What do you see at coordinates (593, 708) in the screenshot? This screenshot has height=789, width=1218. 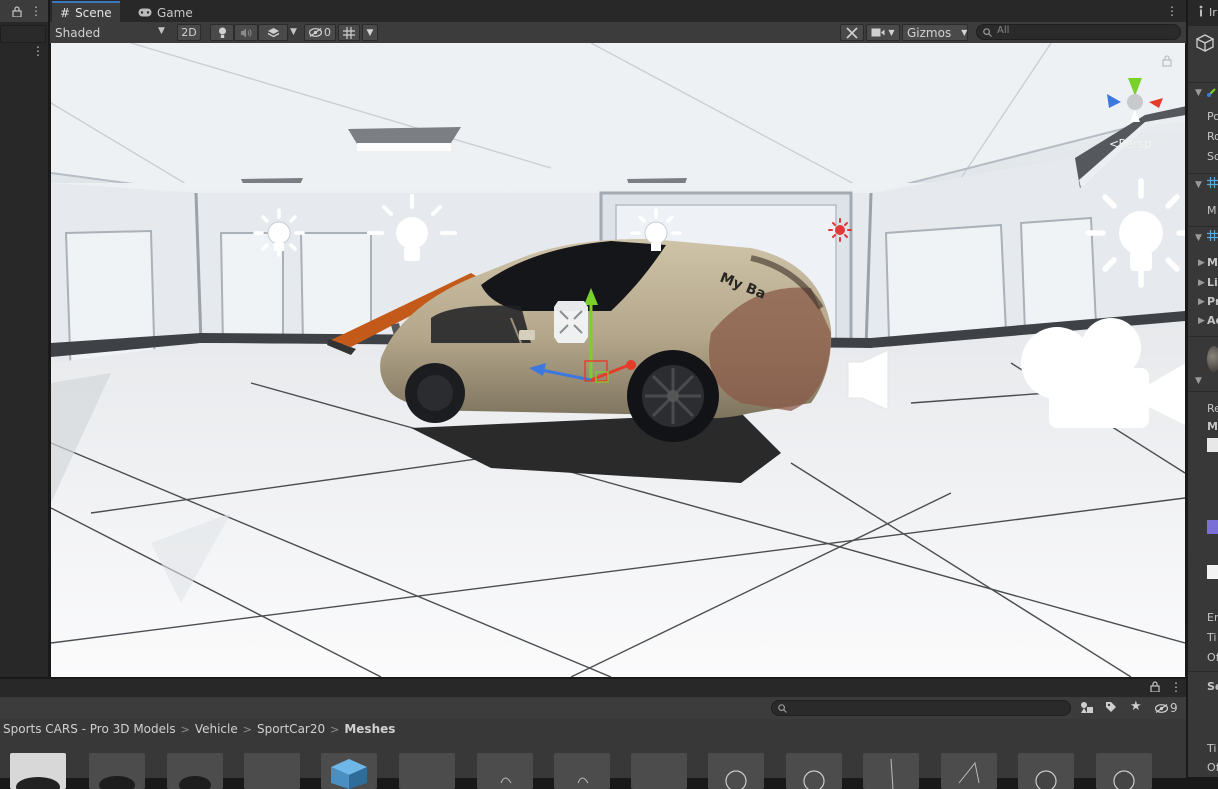 I see `project-toolbar: ★ 9` at bounding box center [593, 708].